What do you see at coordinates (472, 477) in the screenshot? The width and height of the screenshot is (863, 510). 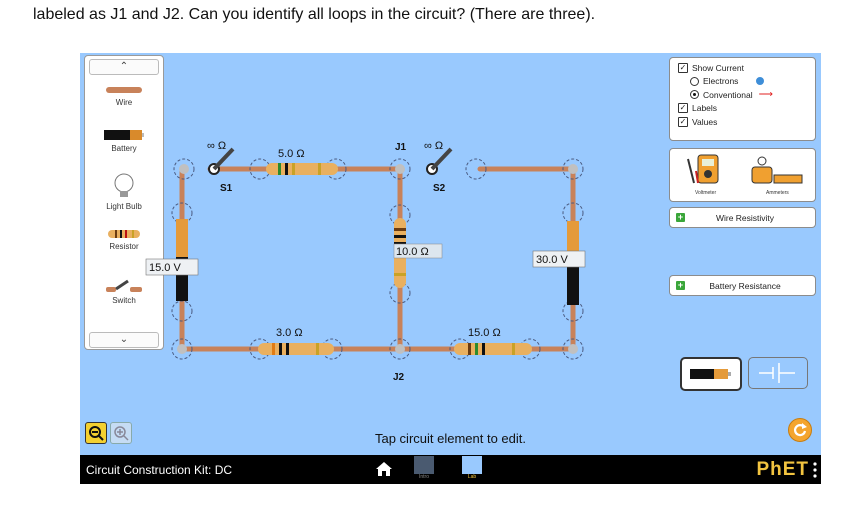 I see `tab-lab-label: Lab` at bounding box center [472, 477].